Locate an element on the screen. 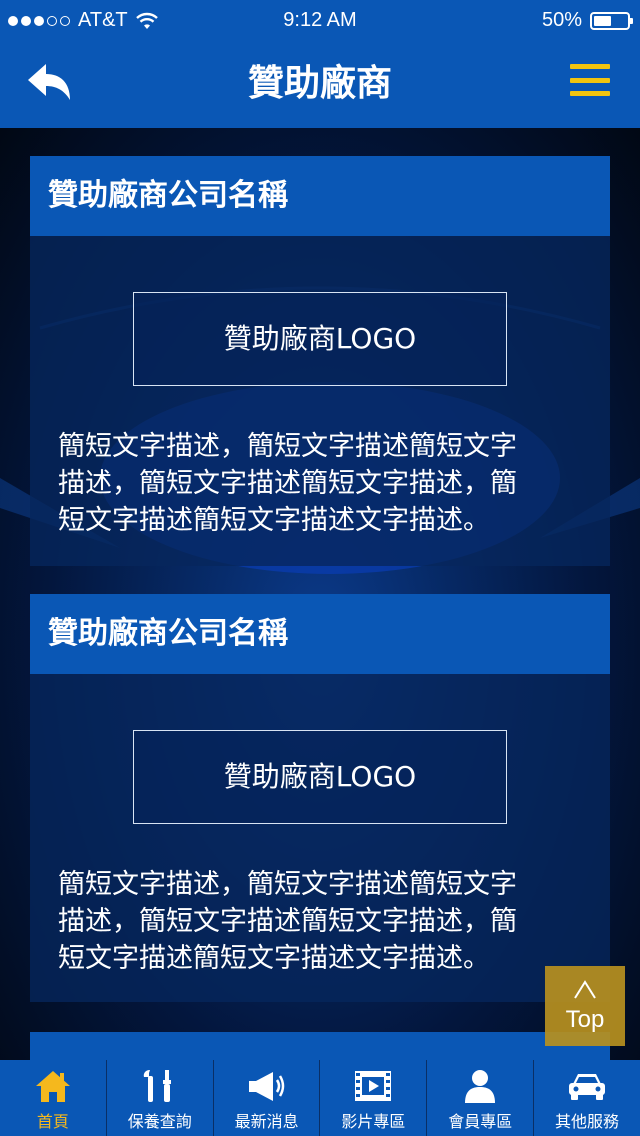  tab-members: 會員專區 is located at coordinates (479, 1098).